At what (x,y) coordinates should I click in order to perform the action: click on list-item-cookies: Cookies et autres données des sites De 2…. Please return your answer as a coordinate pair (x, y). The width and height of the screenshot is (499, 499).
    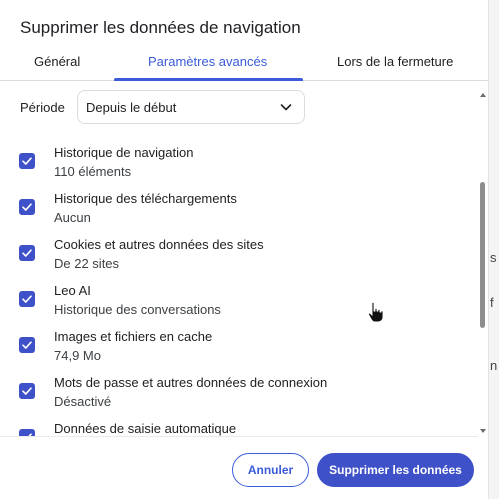
    Looking at the image, I should click on (235, 255).